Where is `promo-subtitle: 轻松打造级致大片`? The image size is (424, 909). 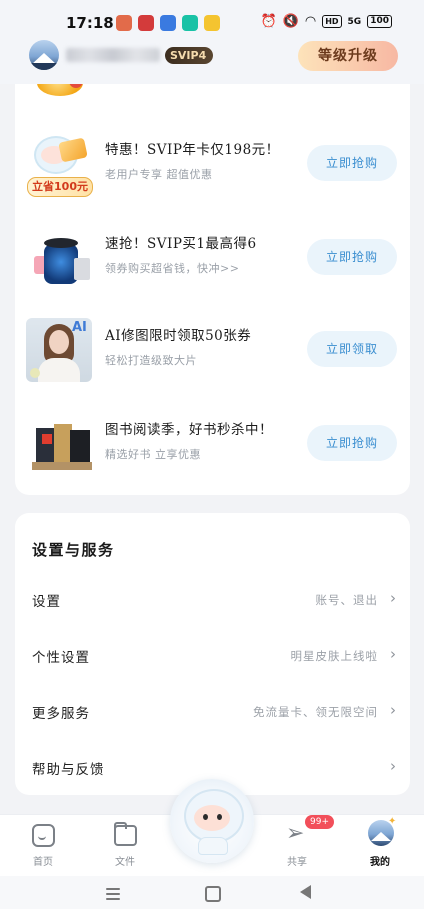
promo-subtitle: 轻松打造级致大片 is located at coordinates (151, 360).